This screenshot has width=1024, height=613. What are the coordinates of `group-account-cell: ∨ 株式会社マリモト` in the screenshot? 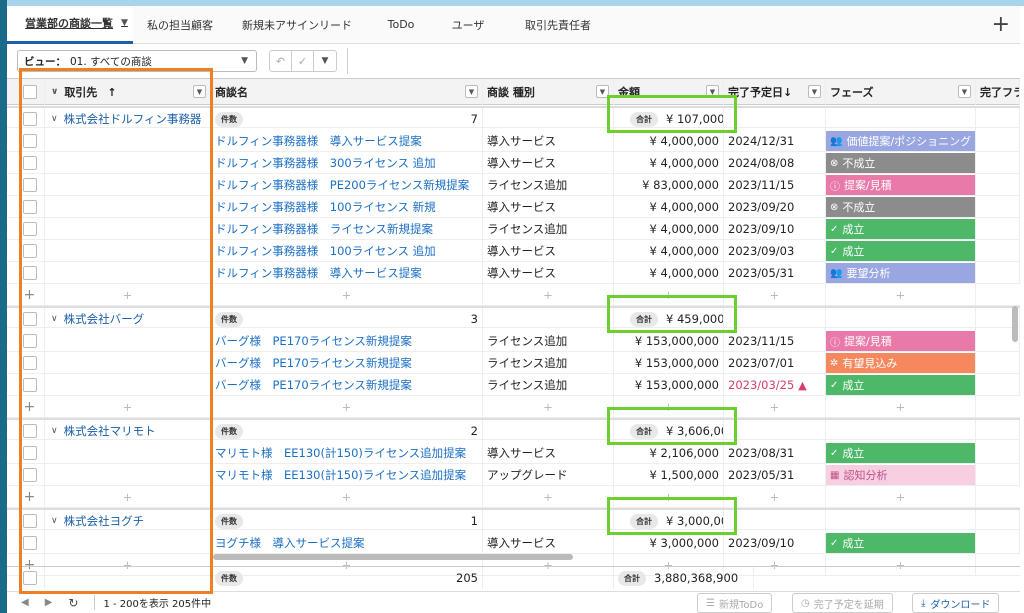 It's located at (128, 431).